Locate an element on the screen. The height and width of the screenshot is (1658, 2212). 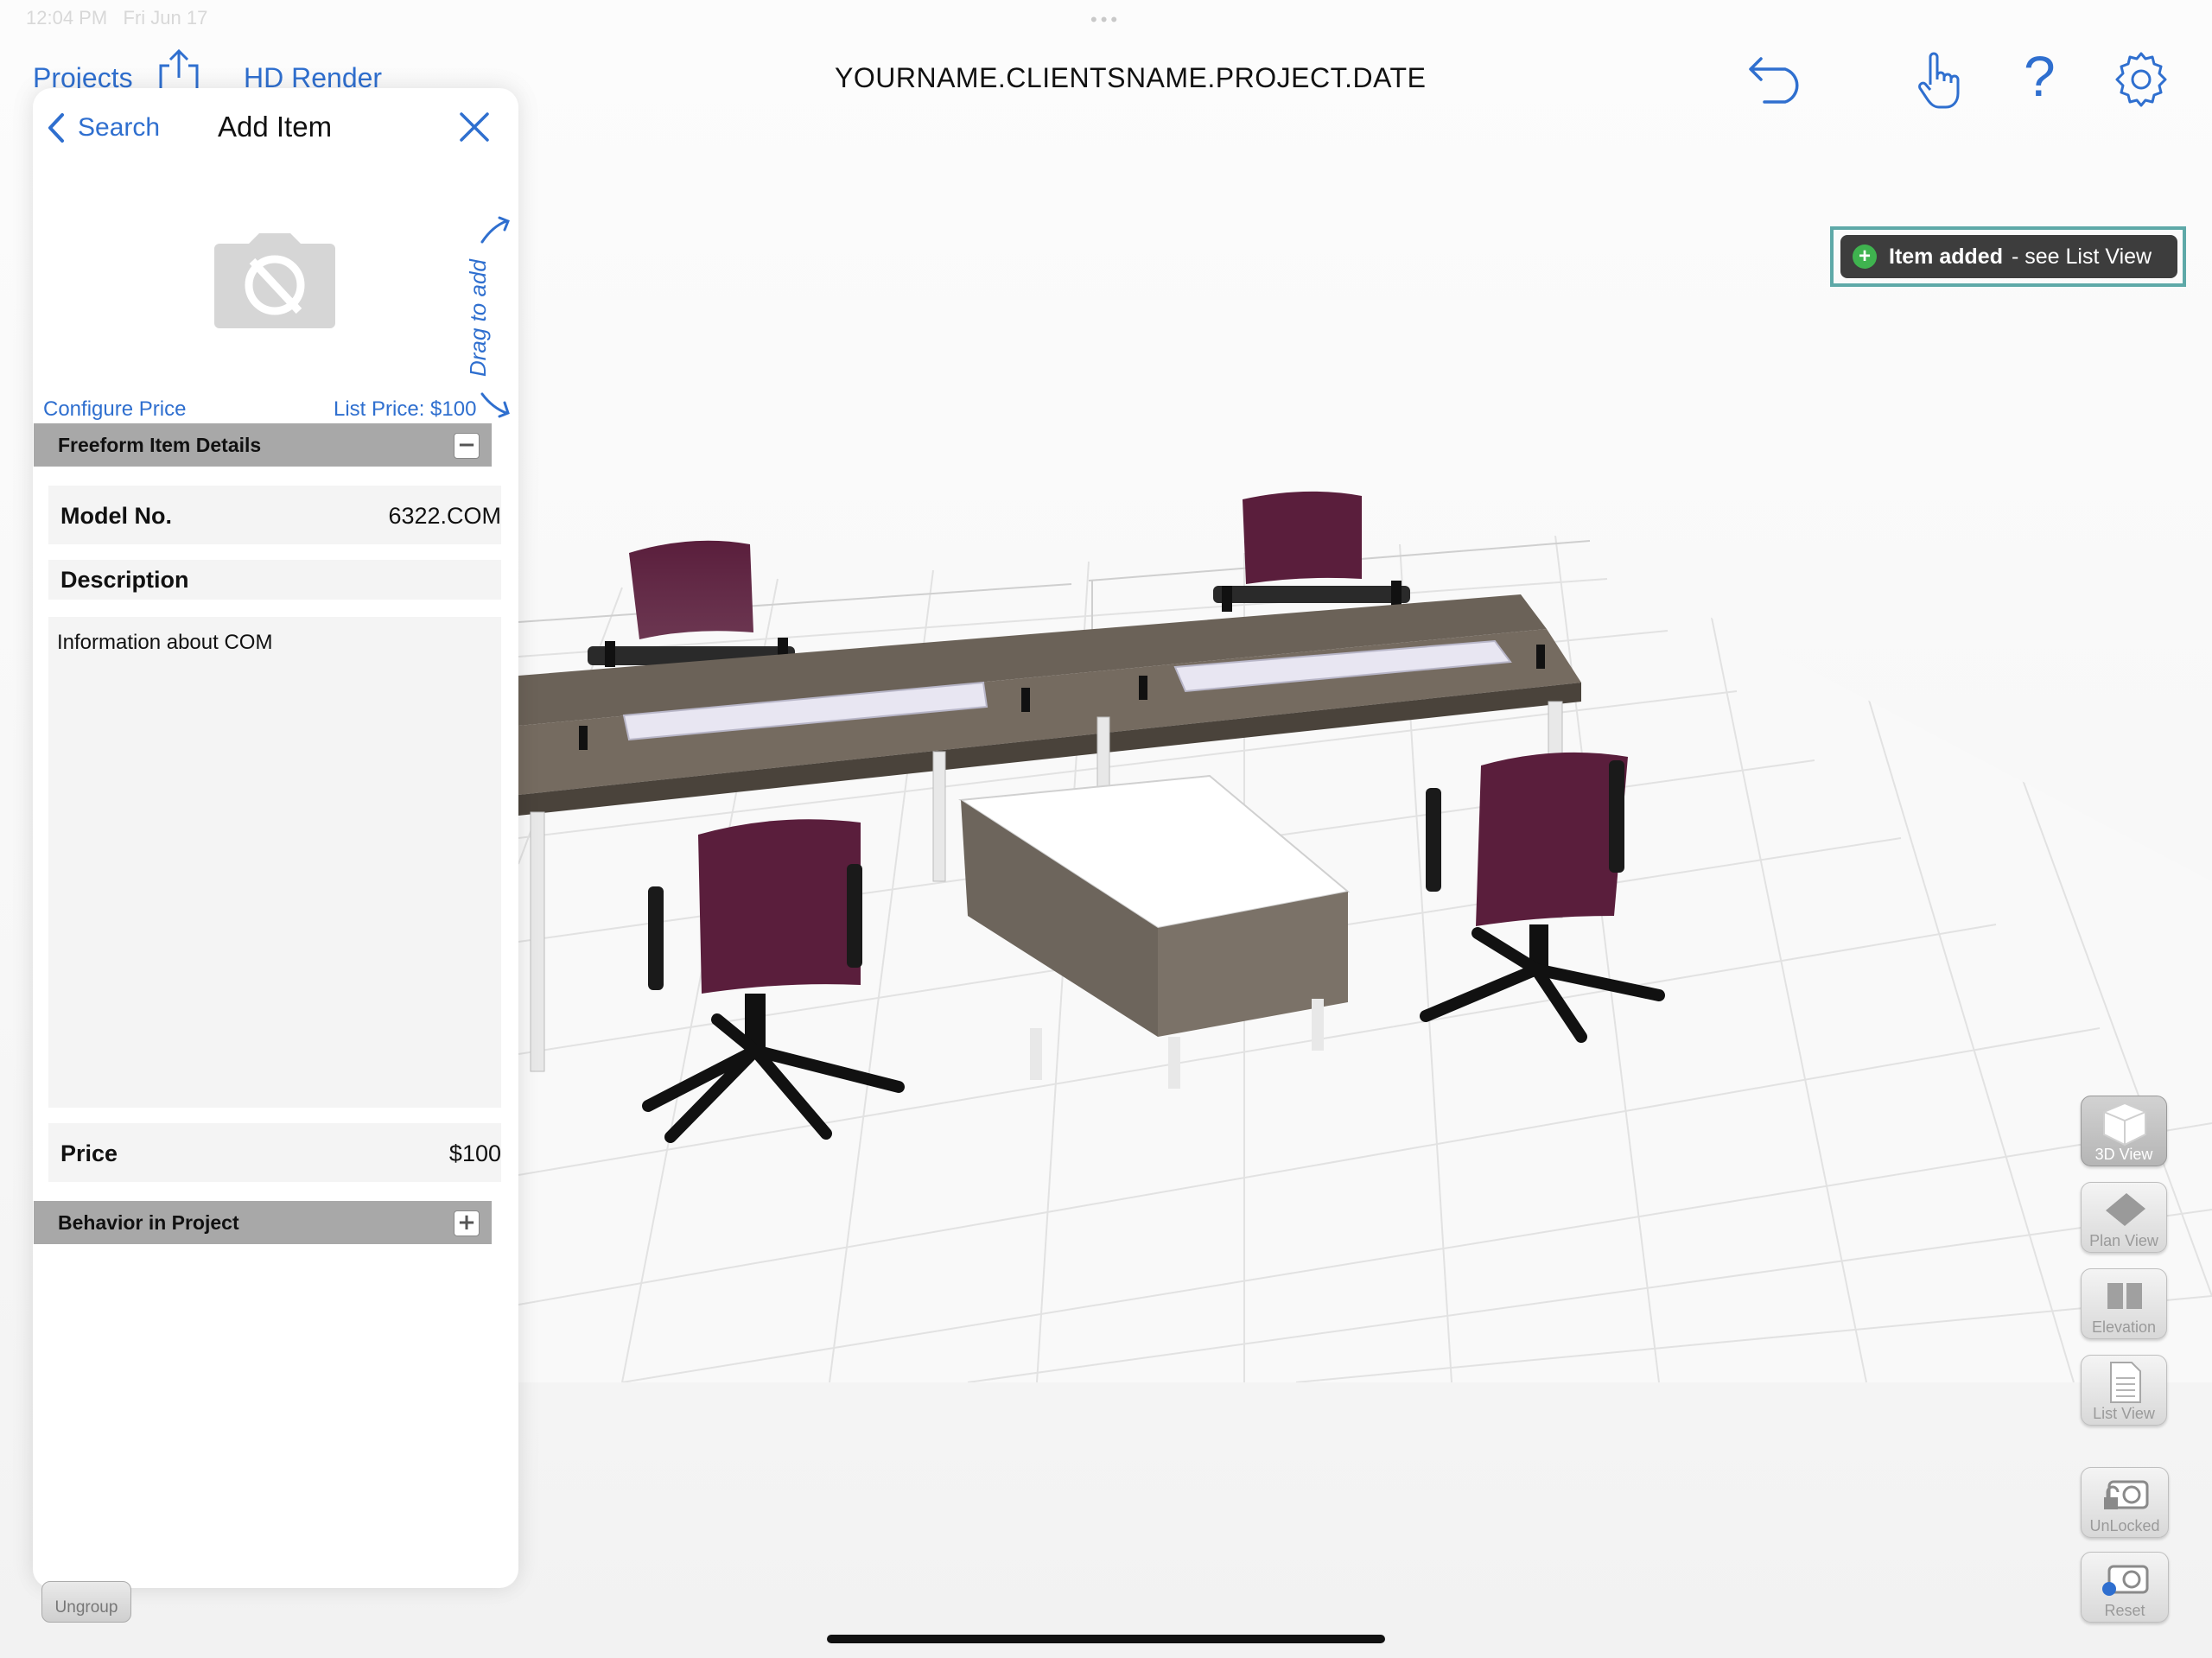
back-label: Search is located at coordinates (119, 127).